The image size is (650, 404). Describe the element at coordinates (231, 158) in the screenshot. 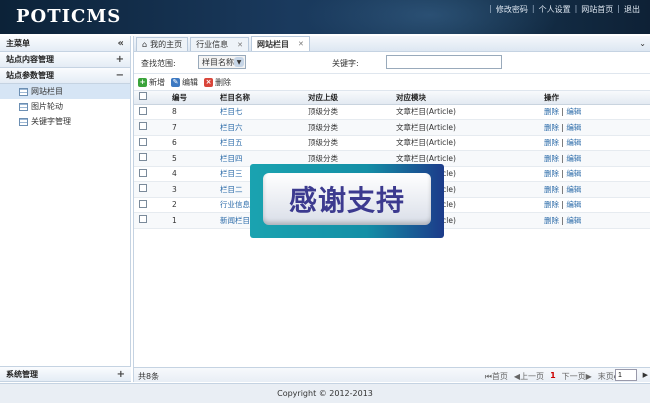

I see `row-name-link: 栏目四` at that location.